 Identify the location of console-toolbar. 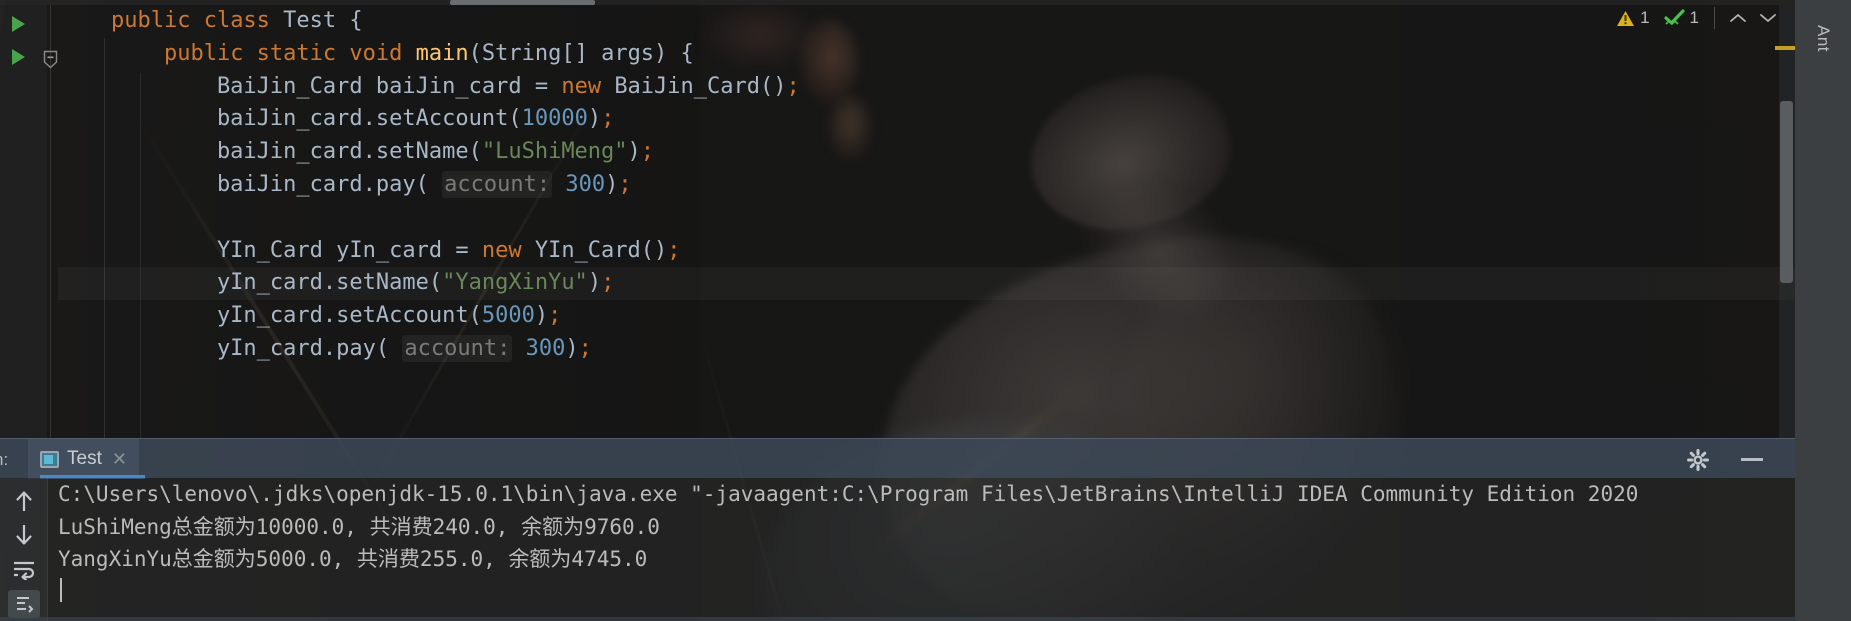
(23, 549).